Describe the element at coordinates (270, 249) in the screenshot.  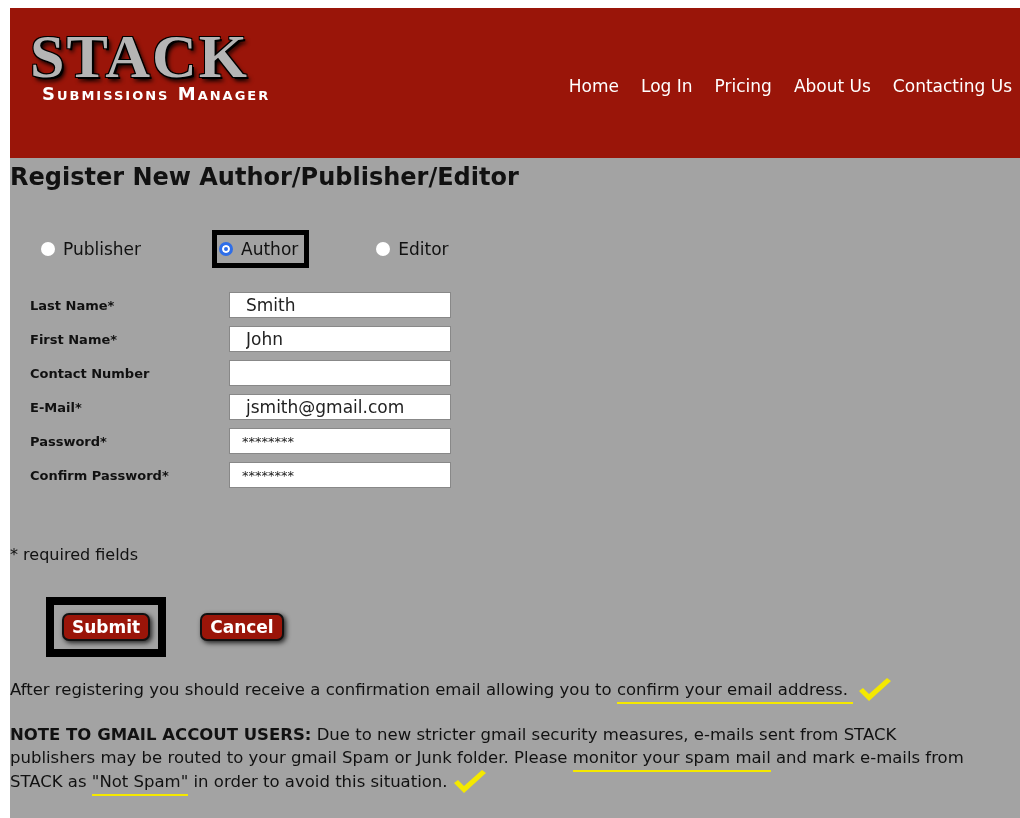
I see `radio-label: Author` at that location.